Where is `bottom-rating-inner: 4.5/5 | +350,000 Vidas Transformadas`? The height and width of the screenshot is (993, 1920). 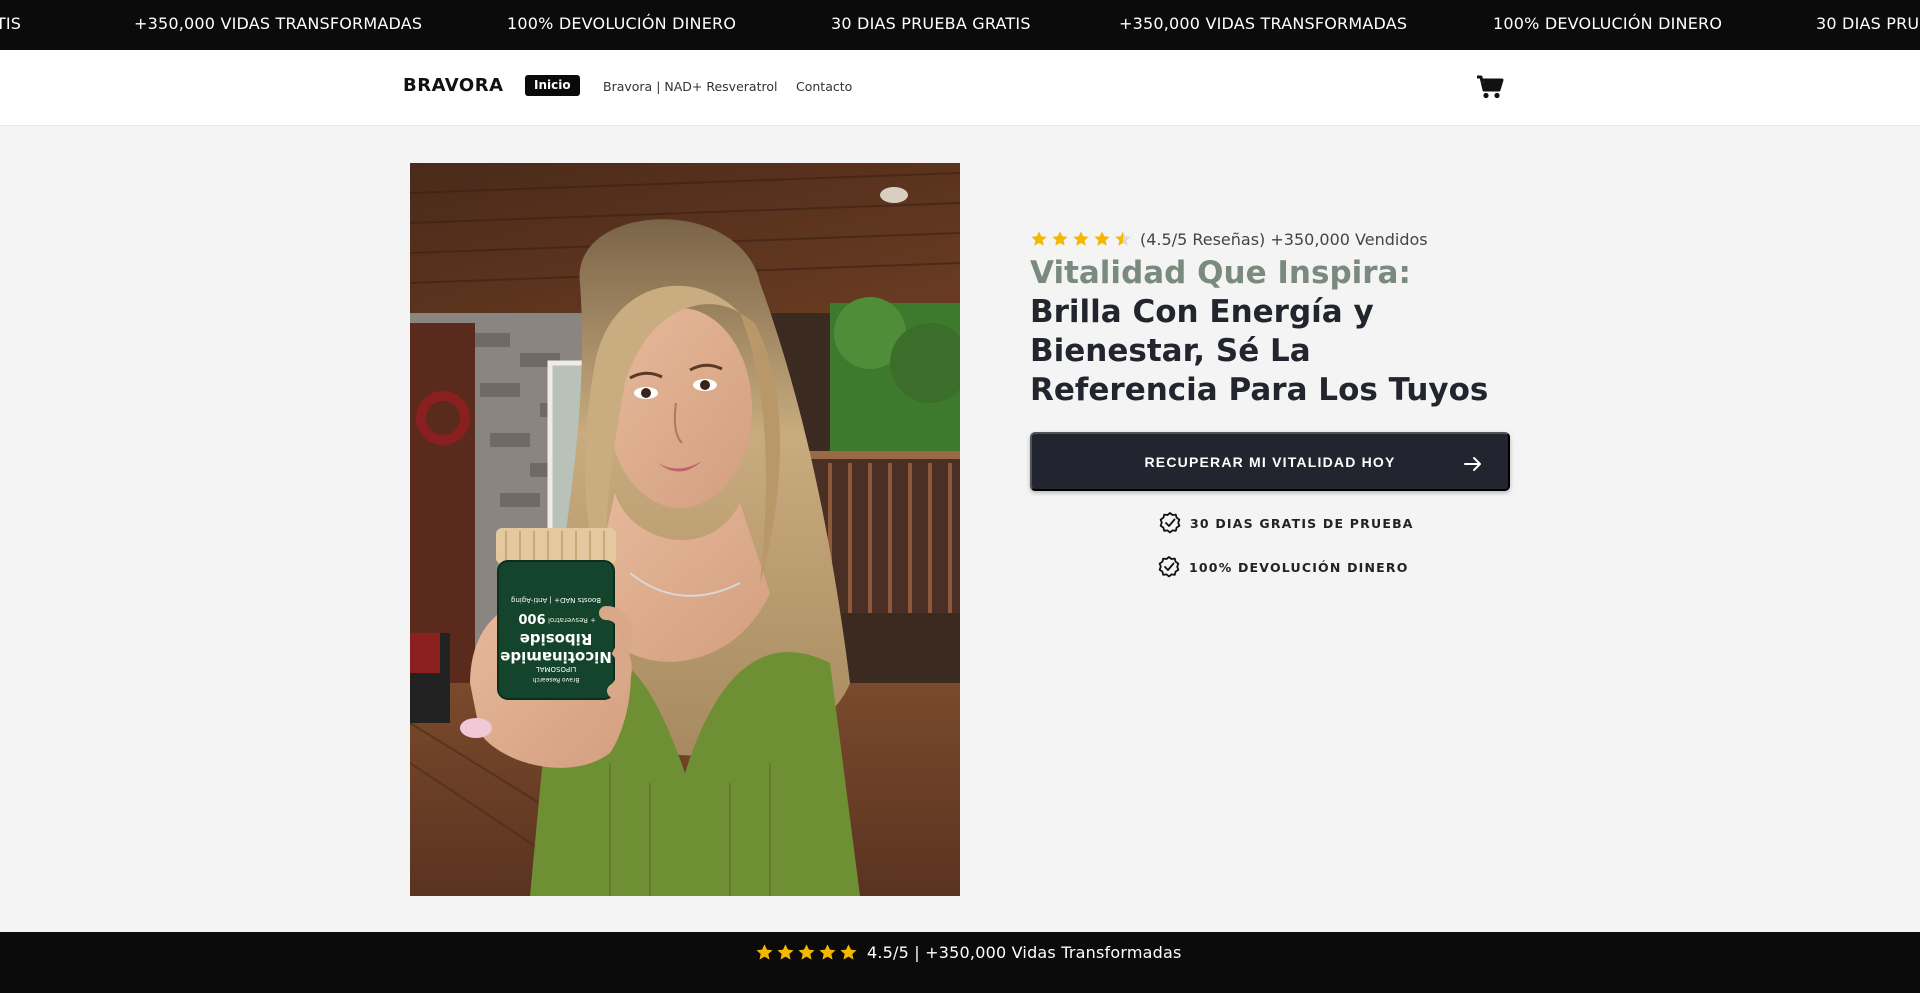 bottom-rating-inner: 4.5/5 | +350,000 Vidas Transformadas is located at coordinates (968, 952).